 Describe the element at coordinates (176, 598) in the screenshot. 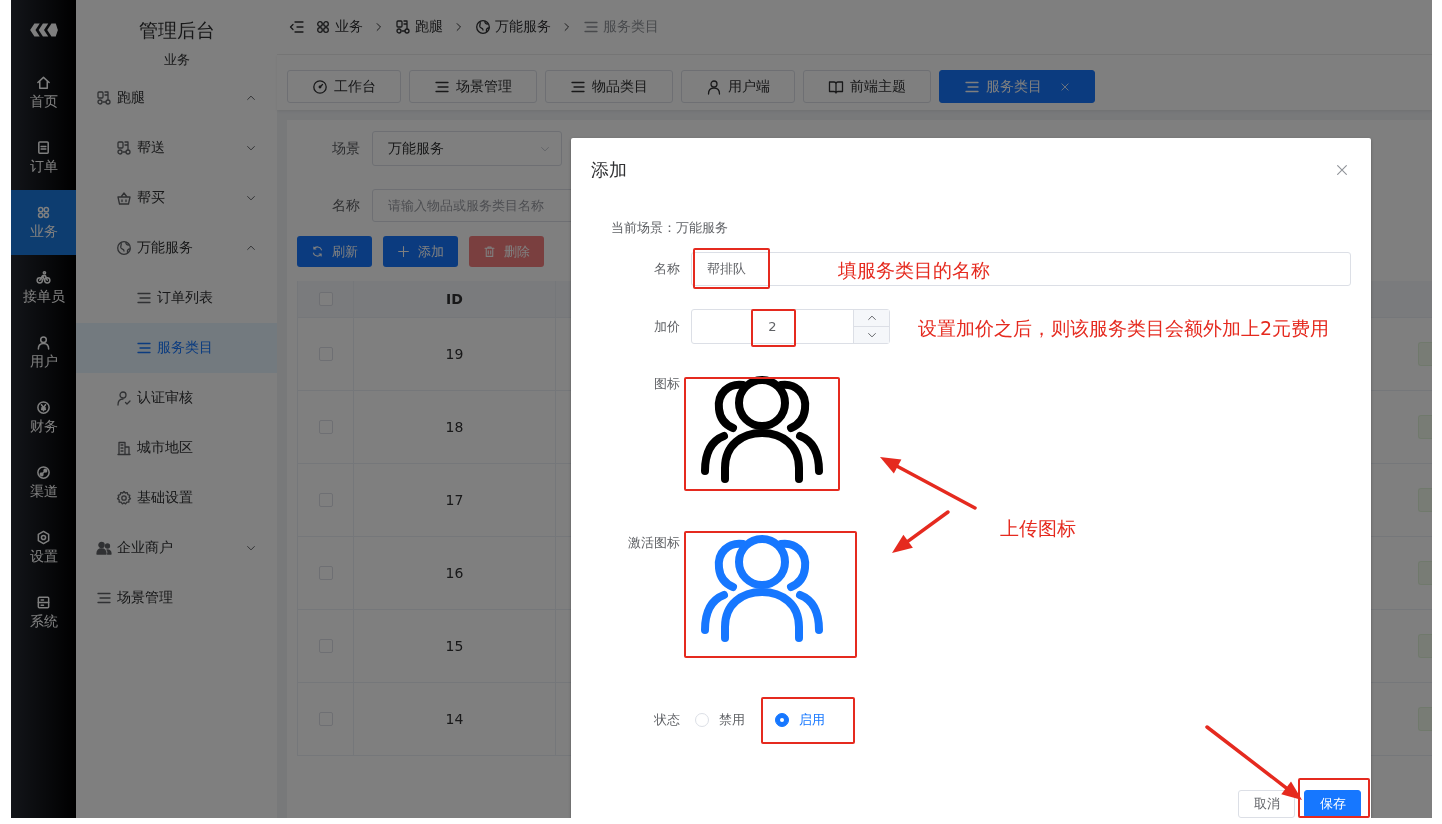

I see `menu-item: 场景管理` at that location.